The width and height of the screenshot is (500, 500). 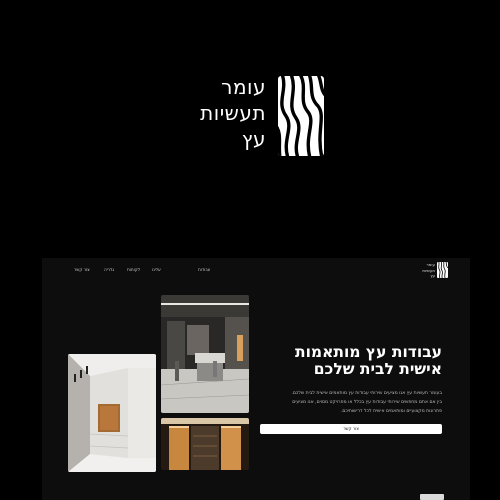 What do you see at coordinates (351, 429) in the screenshot?
I see `contact-button: צור קשר` at bounding box center [351, 429].